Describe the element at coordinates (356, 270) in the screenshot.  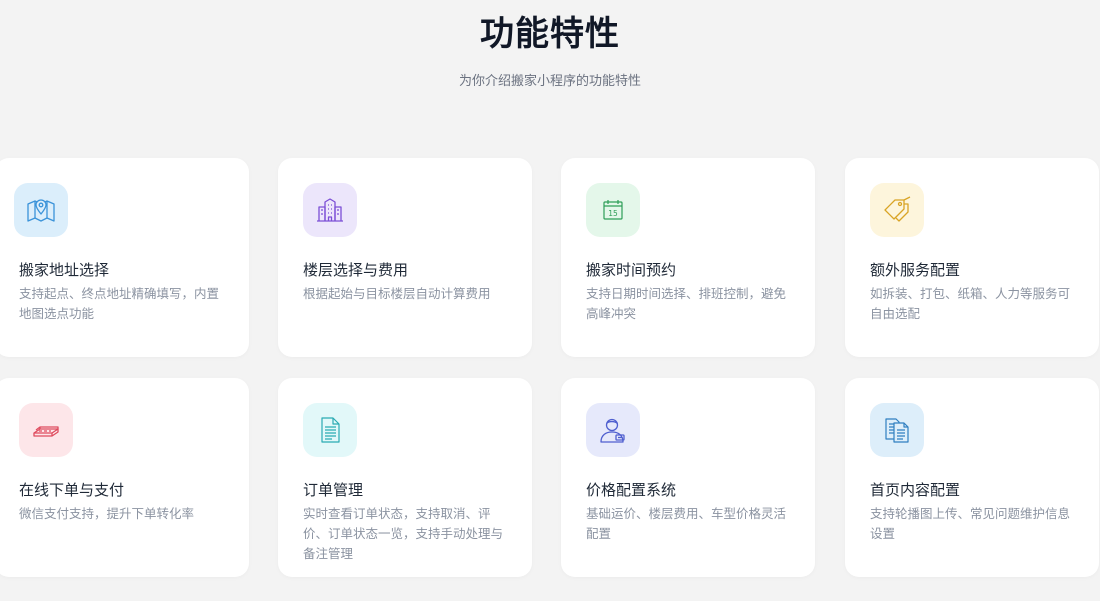
I see `feature-title: 楼层选择与费用` at that location.